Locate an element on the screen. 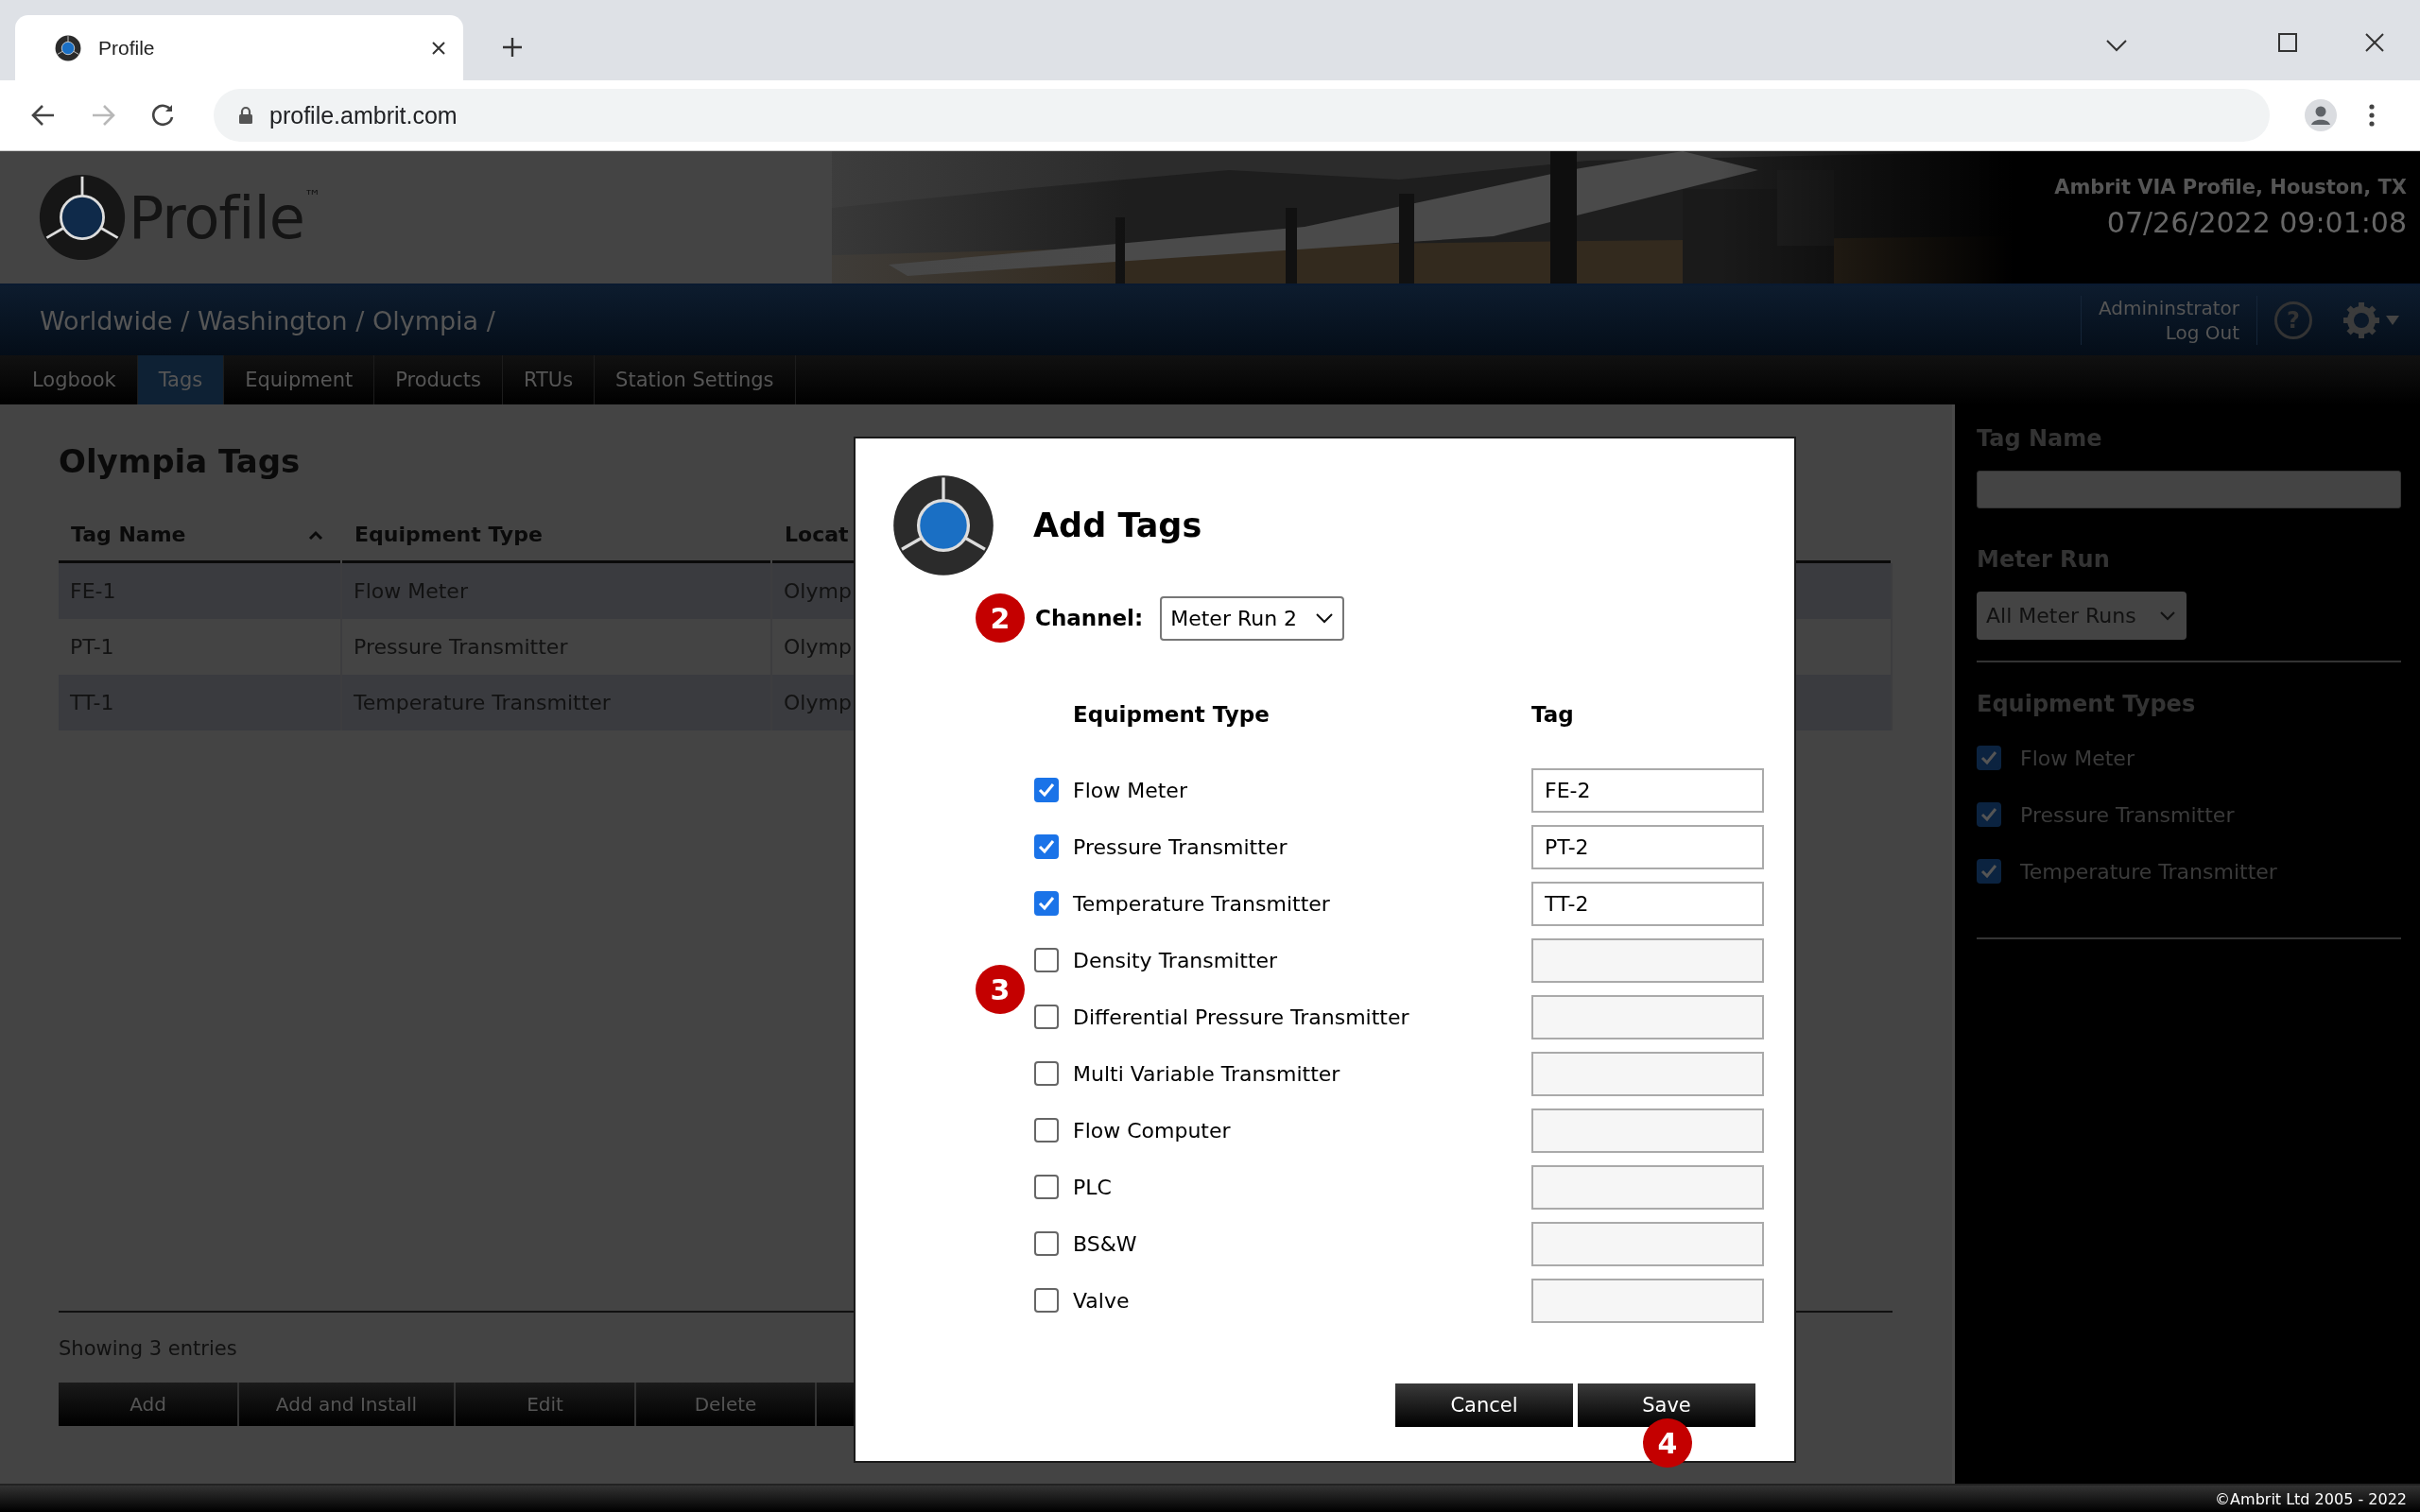  checkbox-label: BS&W is located at coordinates (1105, 1243).